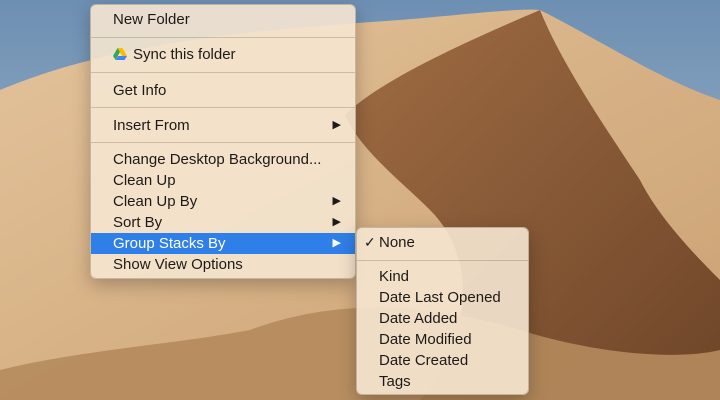  Describe the element at coordinates (151, 19) in the screenshot. I see `menu-item-label: New Folder` at that location.